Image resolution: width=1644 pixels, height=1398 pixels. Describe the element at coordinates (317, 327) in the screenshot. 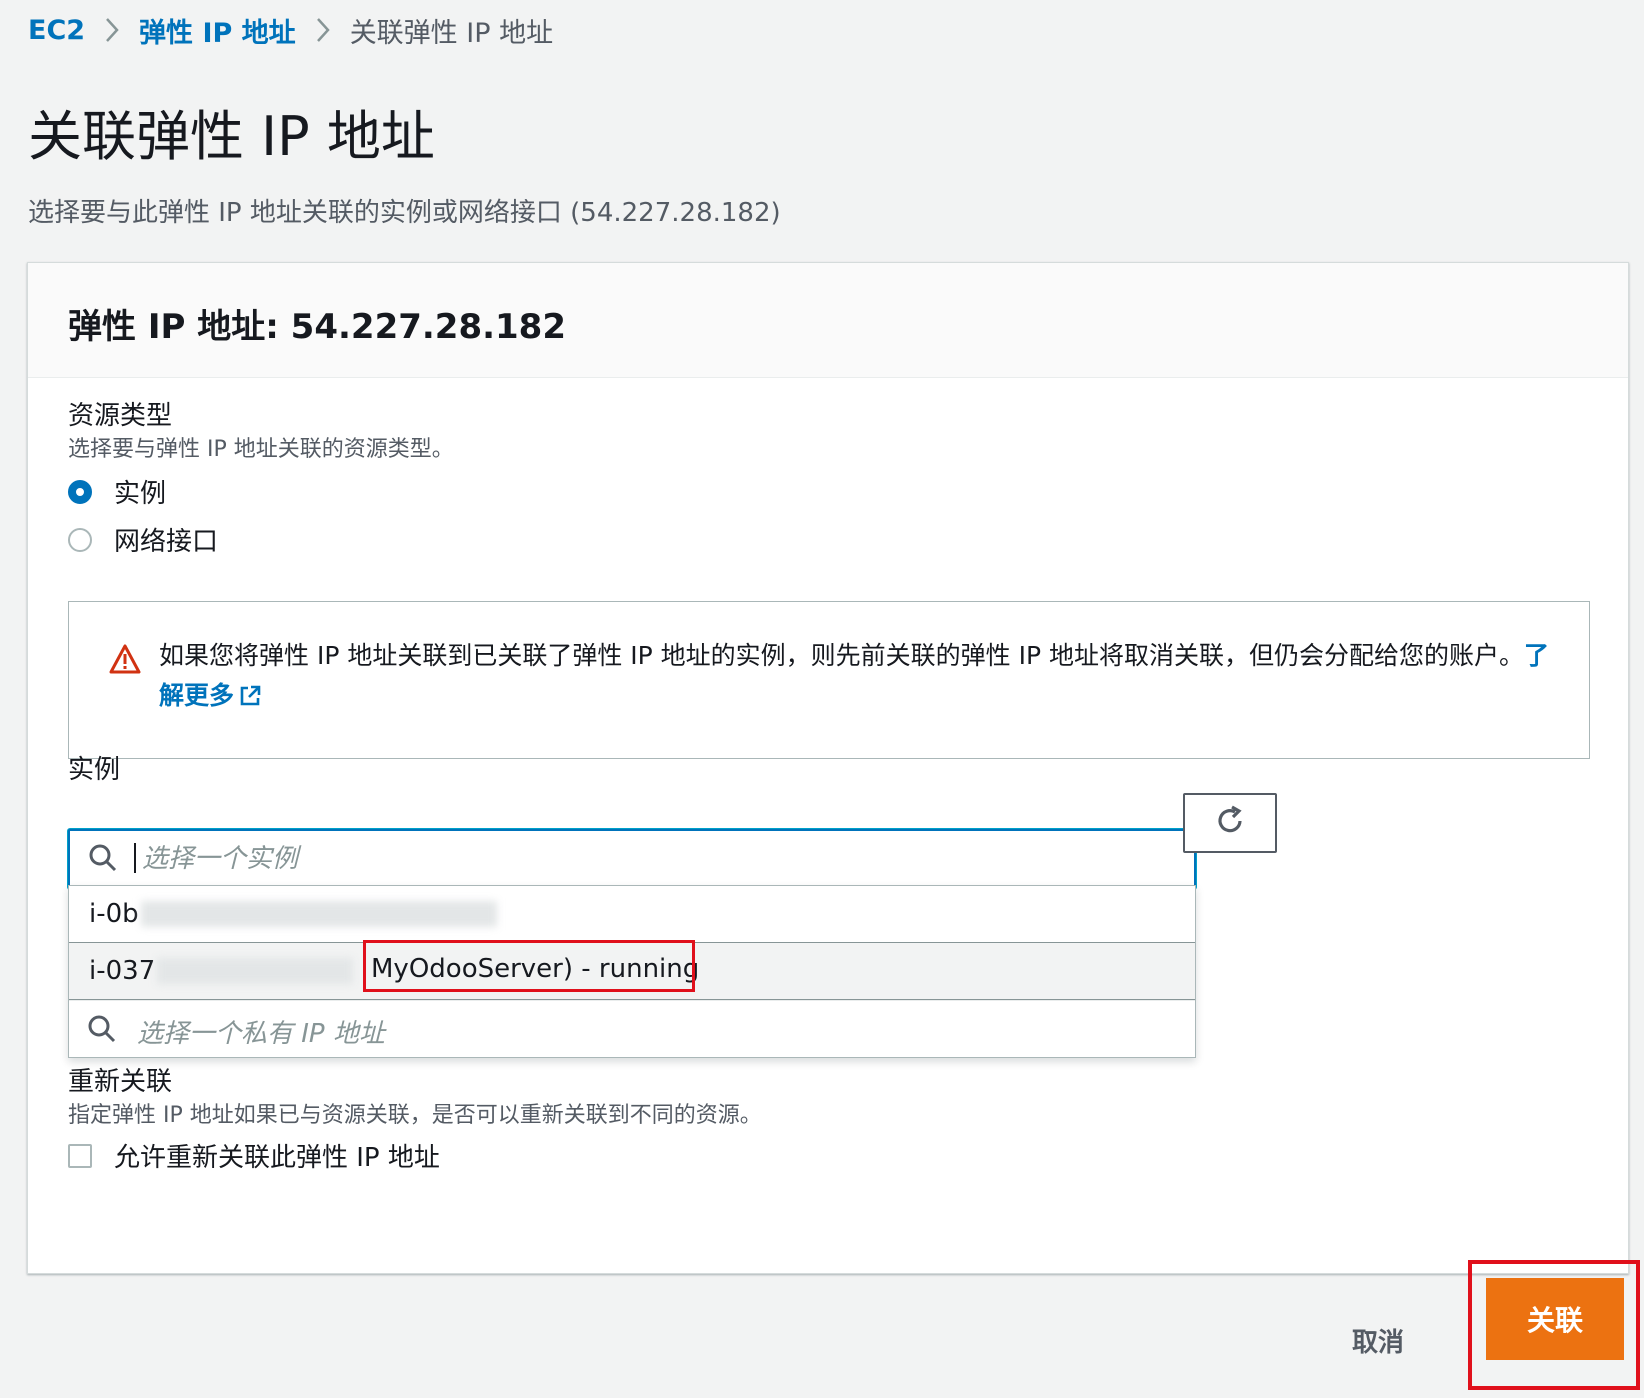

I see `panel-title: 弹性 IP 地址: 54.227.28.182` at that location.